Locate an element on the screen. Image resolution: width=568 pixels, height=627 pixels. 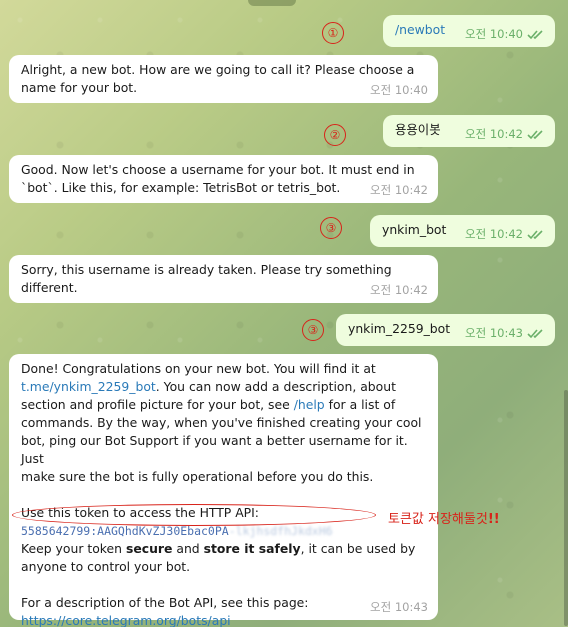
message-line: anyone to control your bot. is located at coordinates (106, 566).